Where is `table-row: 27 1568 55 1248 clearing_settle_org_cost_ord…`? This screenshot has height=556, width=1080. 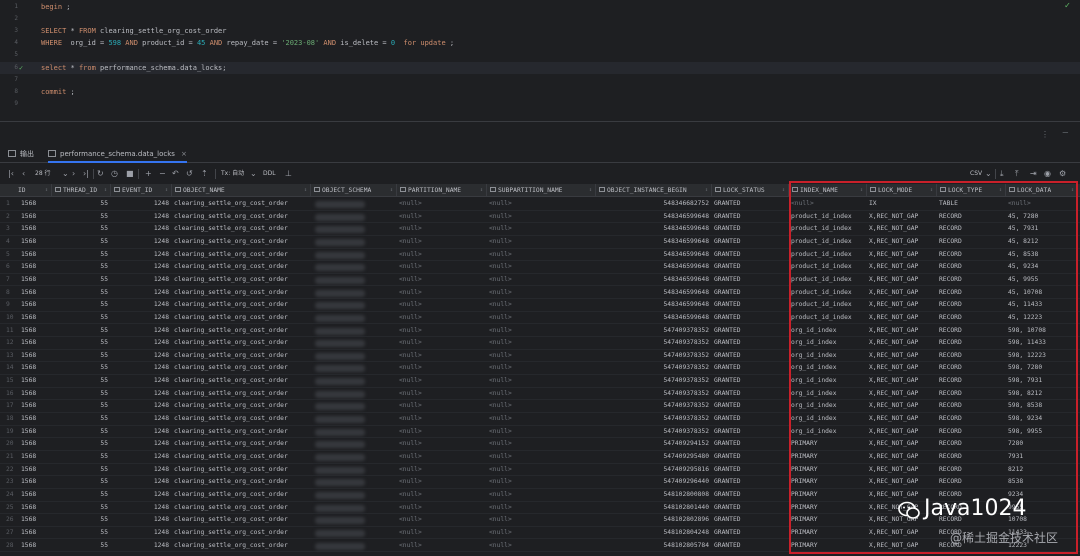 table-row: 27 1568 55 1248 clearing_settle_org_cost_ord… is located at coordinates (540, 533).